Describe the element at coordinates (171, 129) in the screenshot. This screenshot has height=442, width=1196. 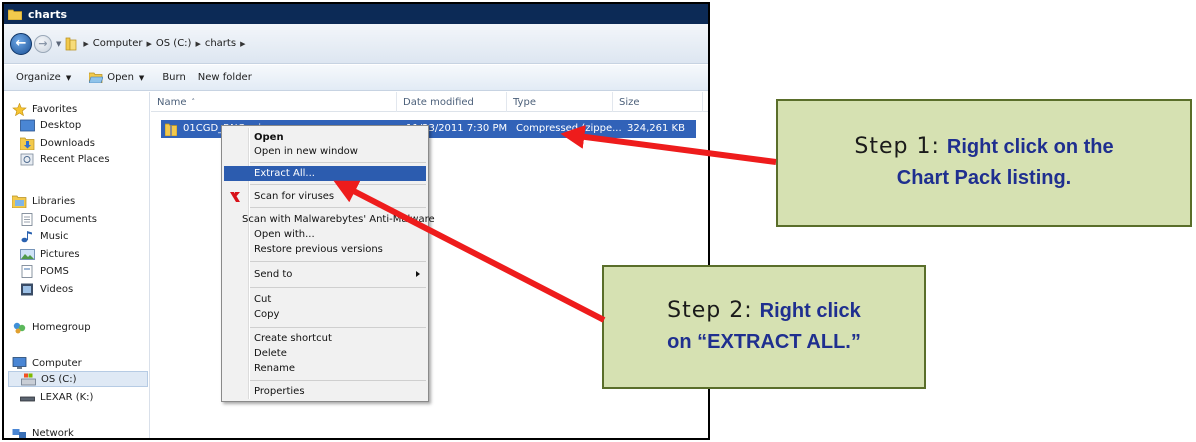
I see `zip-folder-icon` at that location.